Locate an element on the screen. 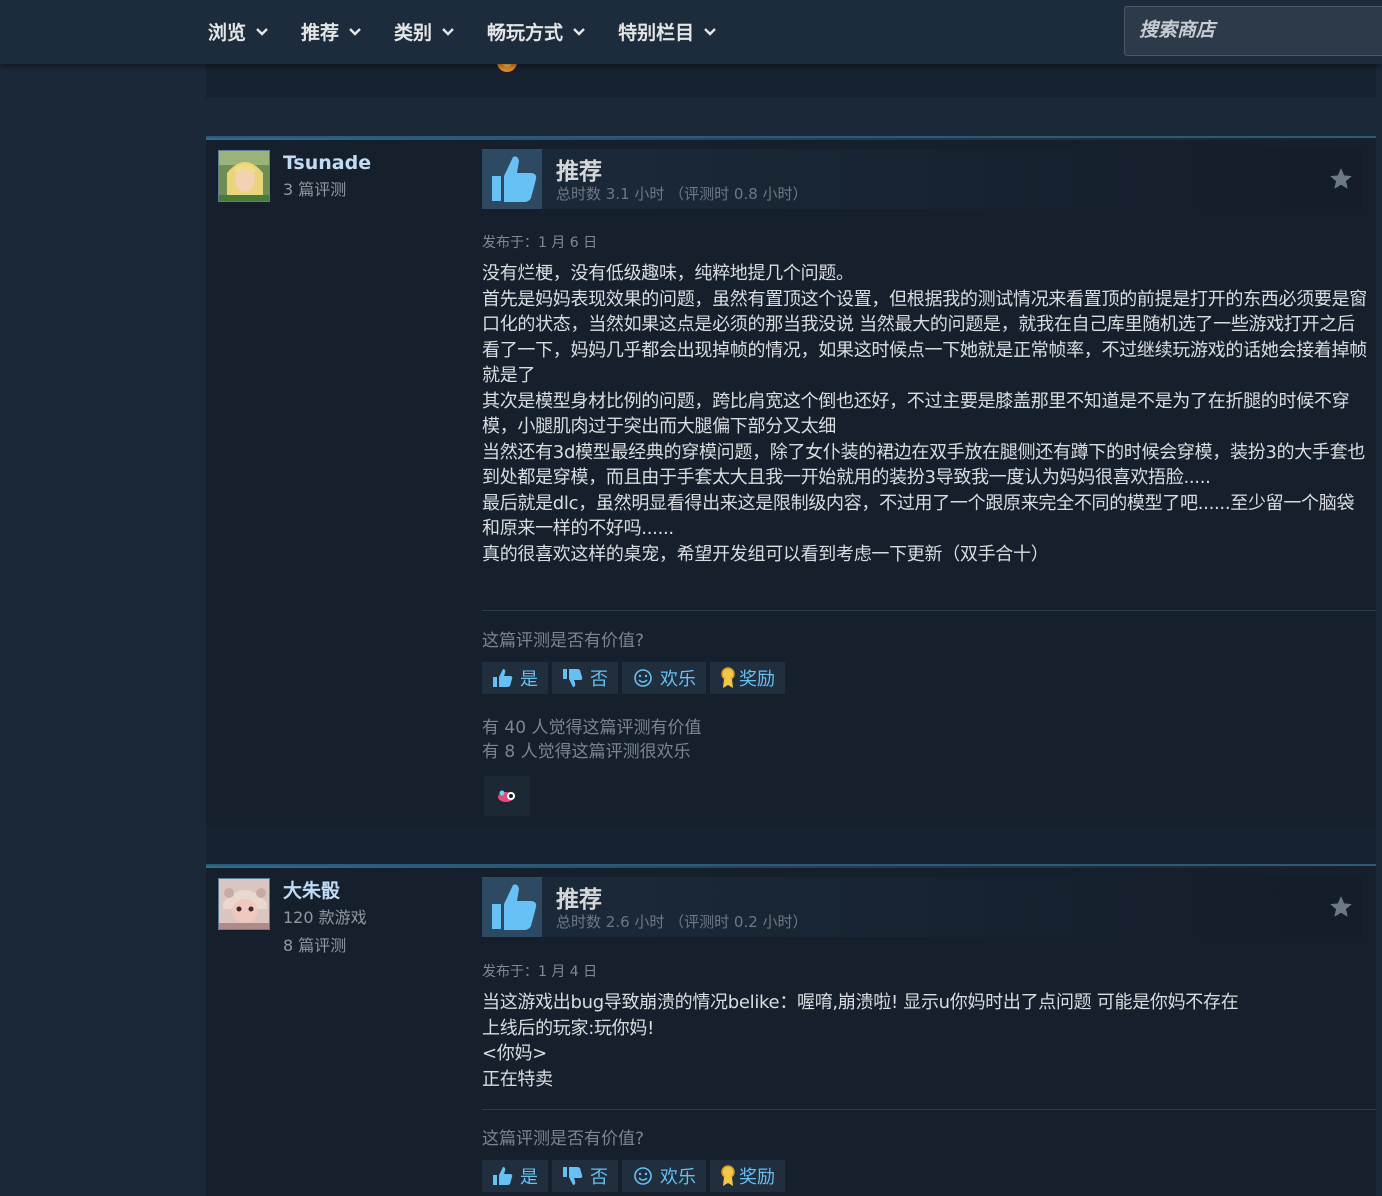 The height and width of the screenshot is (1196, 1382). nav-ways-to-play: 畅玩方式 is located at coordinates (536, 31).